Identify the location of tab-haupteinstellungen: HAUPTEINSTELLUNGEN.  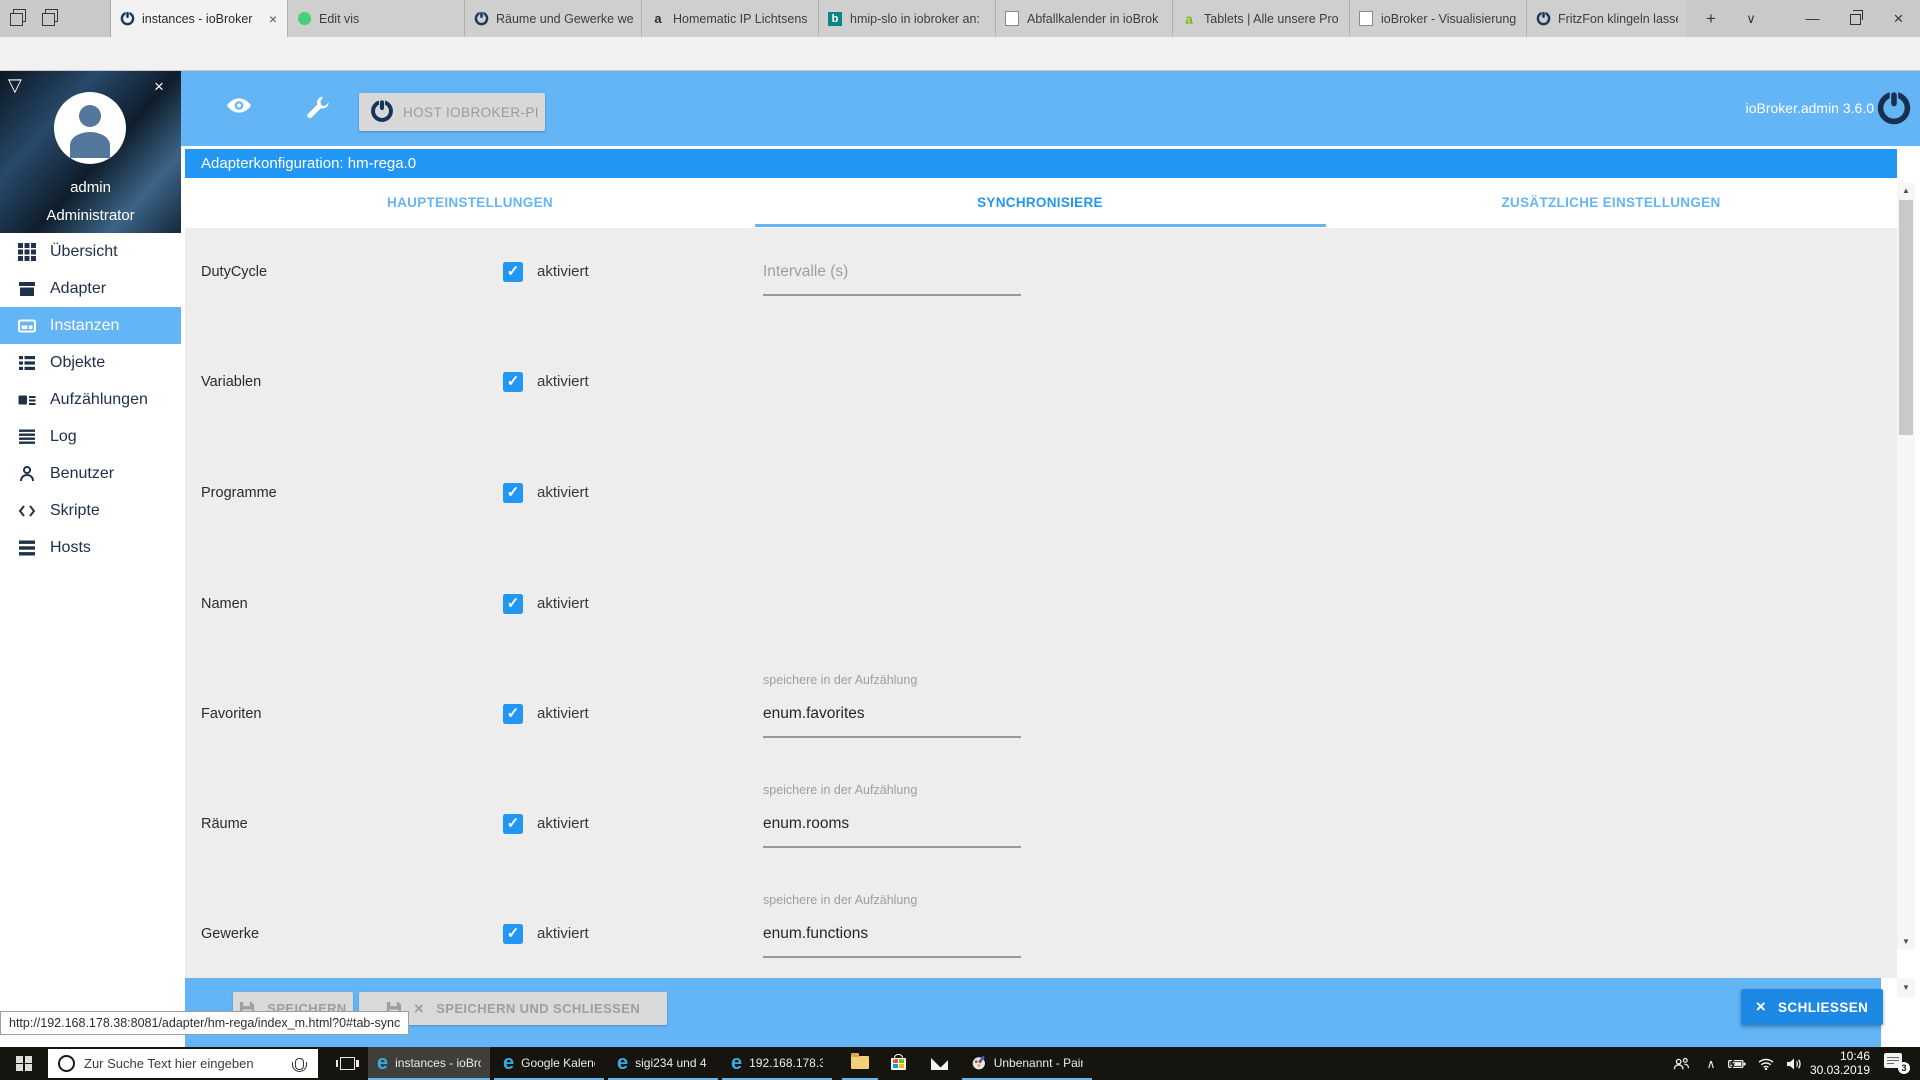
(470, 203).